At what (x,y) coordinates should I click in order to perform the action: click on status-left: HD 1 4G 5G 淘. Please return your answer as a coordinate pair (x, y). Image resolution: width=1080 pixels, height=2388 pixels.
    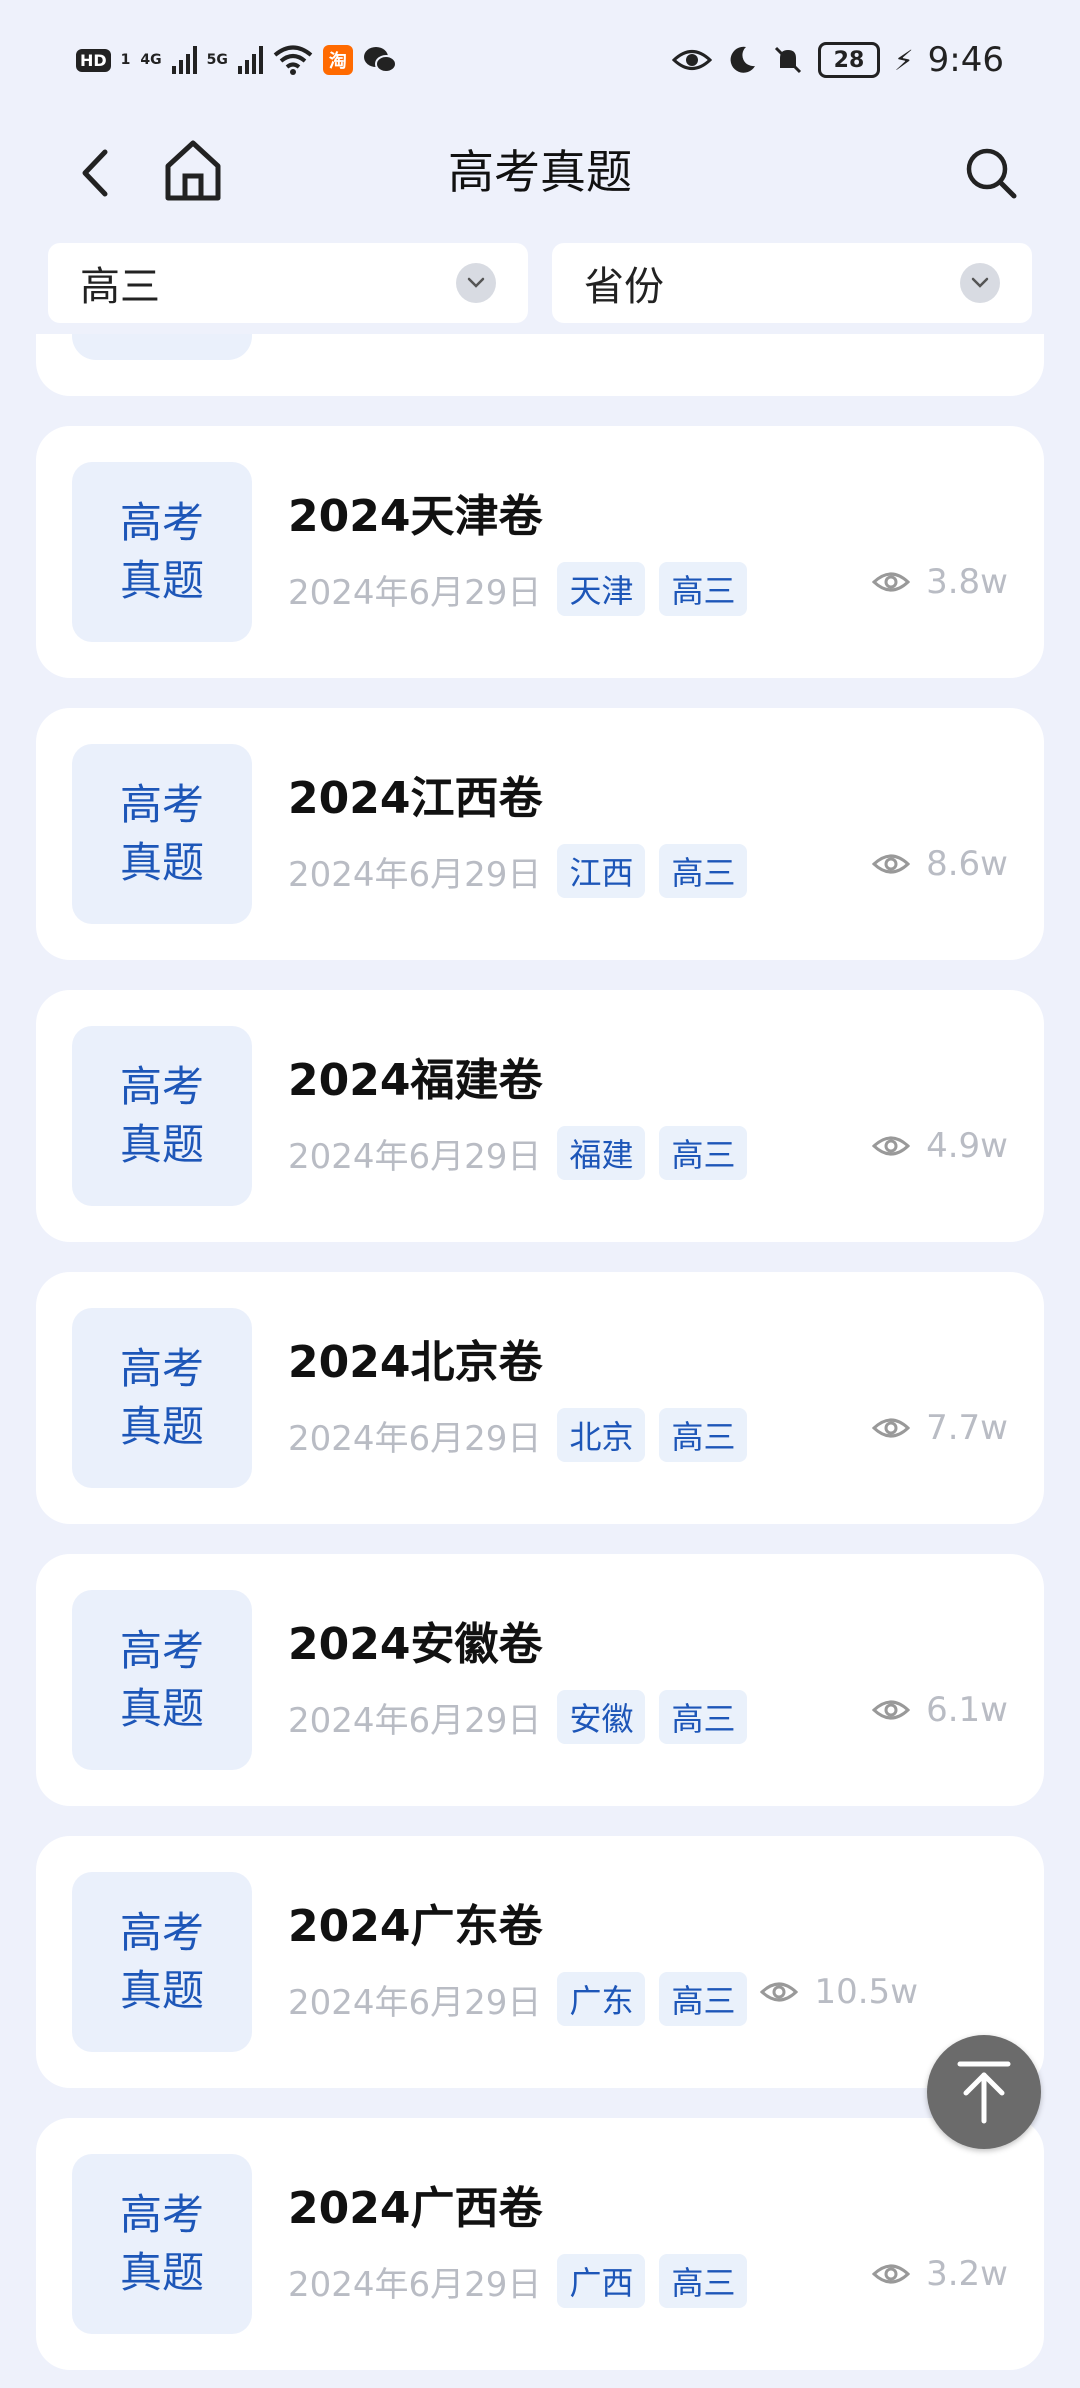
    Looking at the image, I should click on (236, 60).